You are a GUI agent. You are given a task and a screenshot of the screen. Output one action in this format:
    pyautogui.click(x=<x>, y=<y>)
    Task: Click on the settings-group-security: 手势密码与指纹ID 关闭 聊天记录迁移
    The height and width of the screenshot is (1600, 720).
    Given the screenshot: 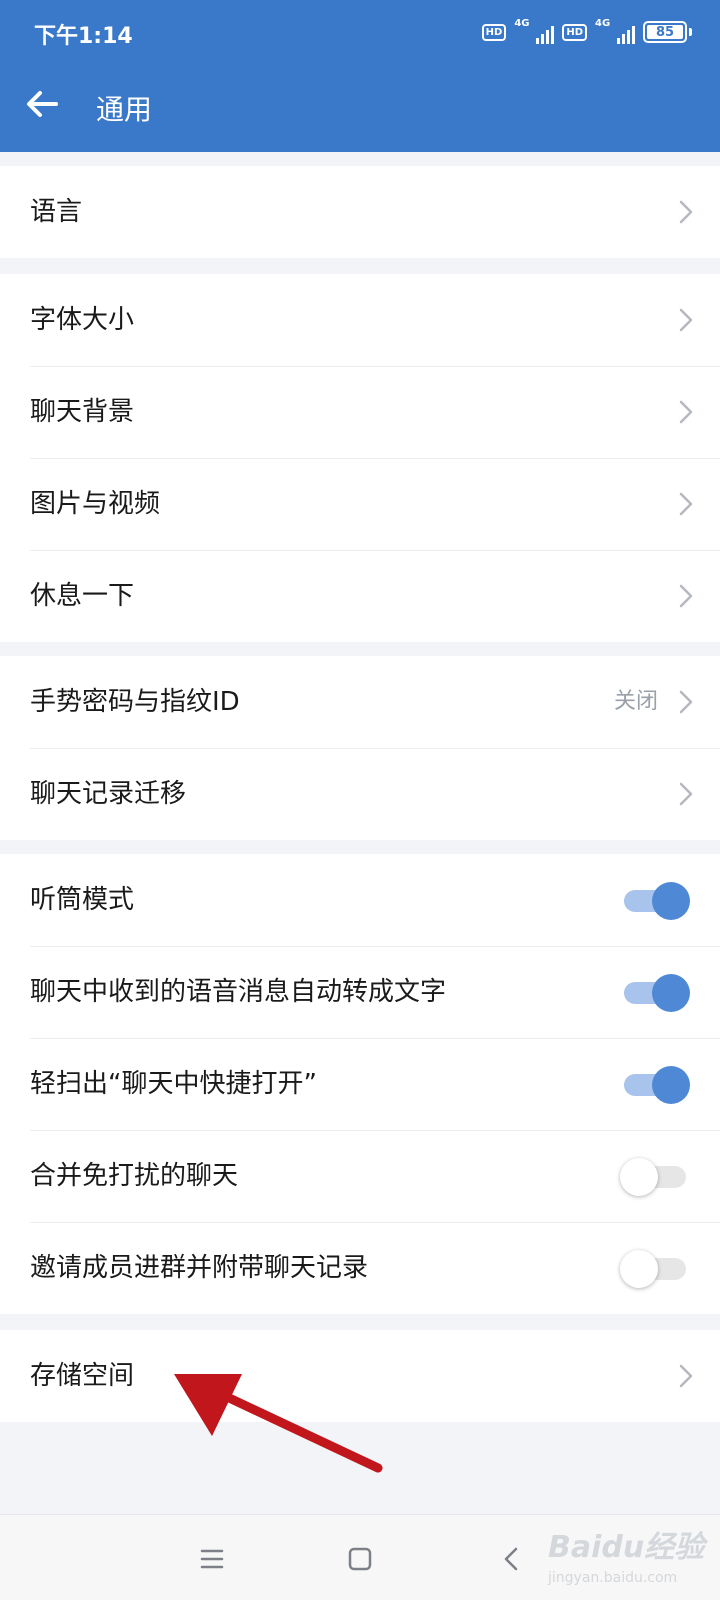 What is the action you would take?
    pyautogui.click(x=360, y=748)
    